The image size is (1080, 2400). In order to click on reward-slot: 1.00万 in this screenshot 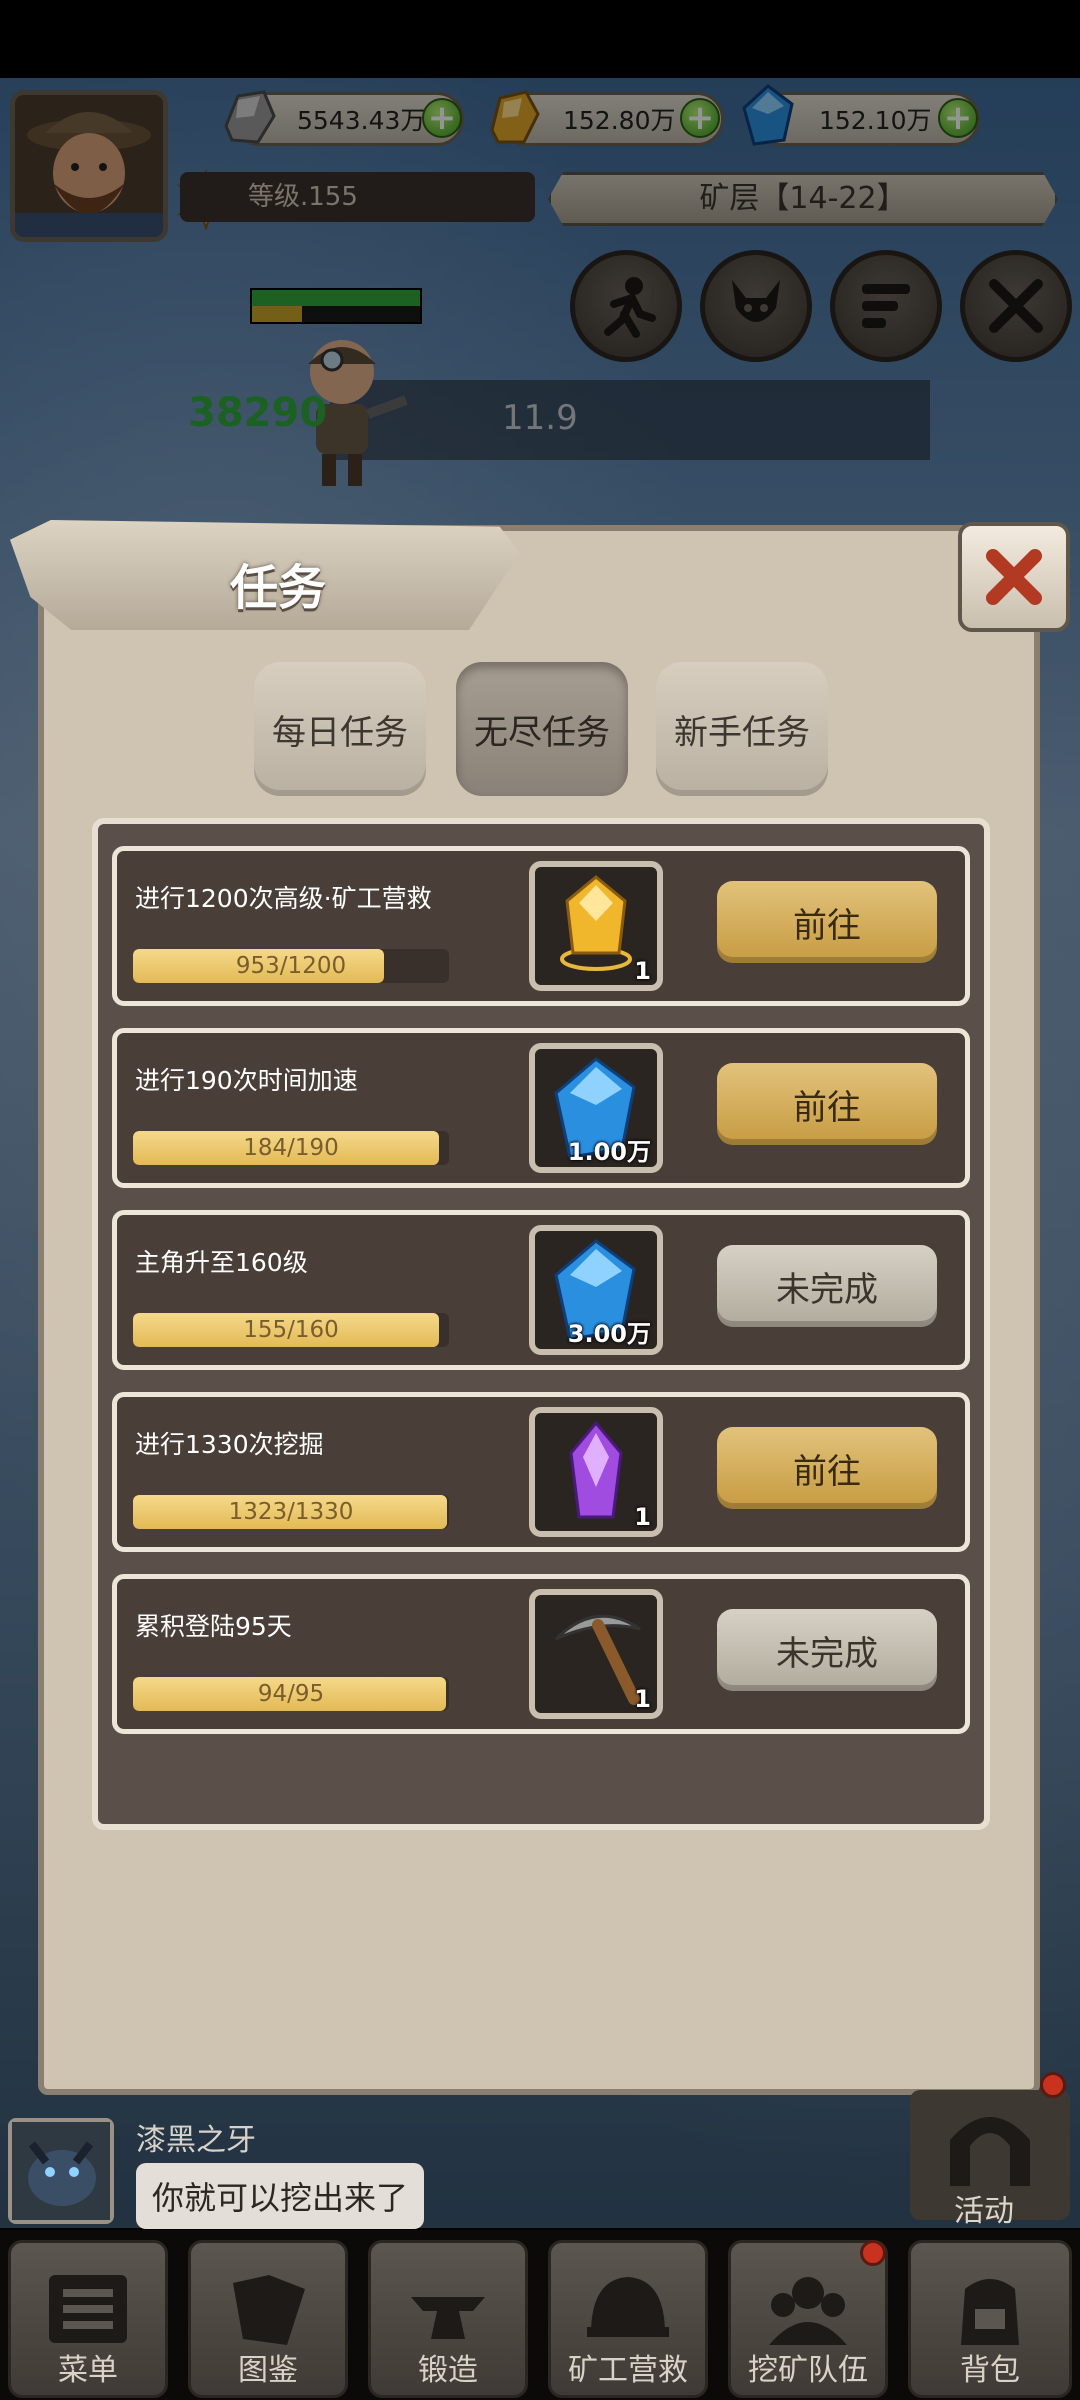, I will do `click(596, 1108)`.